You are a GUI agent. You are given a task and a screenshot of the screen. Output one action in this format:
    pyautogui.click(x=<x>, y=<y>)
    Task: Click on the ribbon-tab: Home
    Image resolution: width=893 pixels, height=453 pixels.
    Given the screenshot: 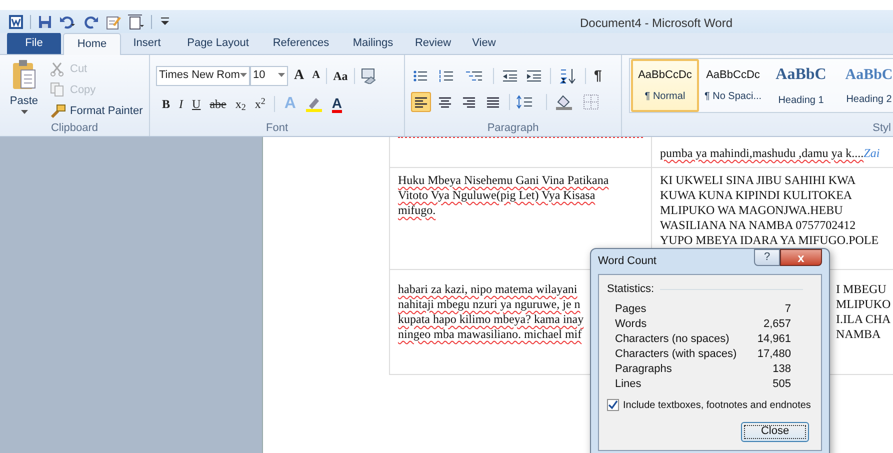 What is the action you would take?
    pyautogui.click(x=92, y=44)
    